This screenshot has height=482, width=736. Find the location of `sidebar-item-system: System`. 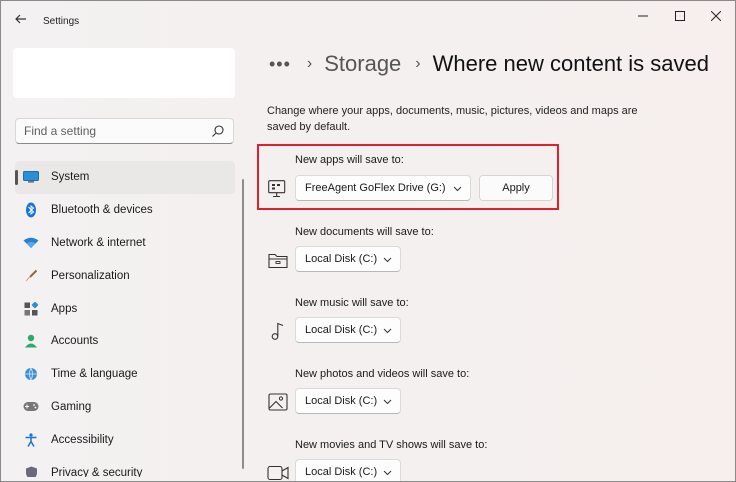

sidebar-item-system: System is located at coordinates (125, 177).